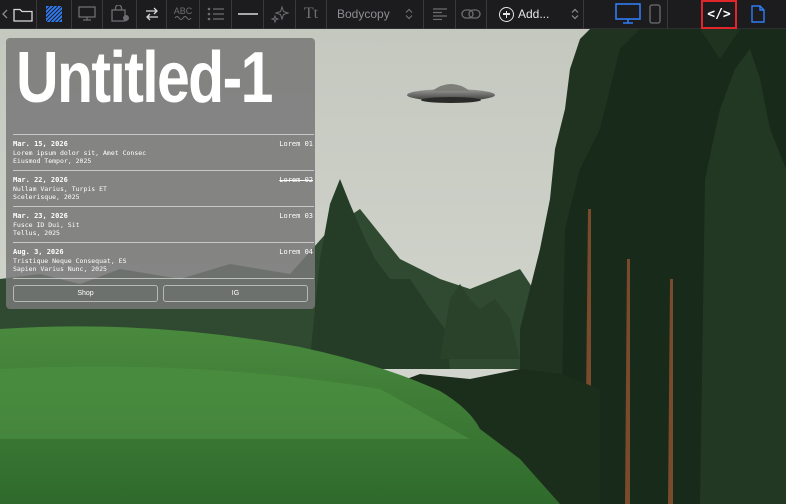 This screenshot has width=786, height=504. I want to click on toolbar: ABC Tt Bodycopy Add... </>, so click(393, 14).